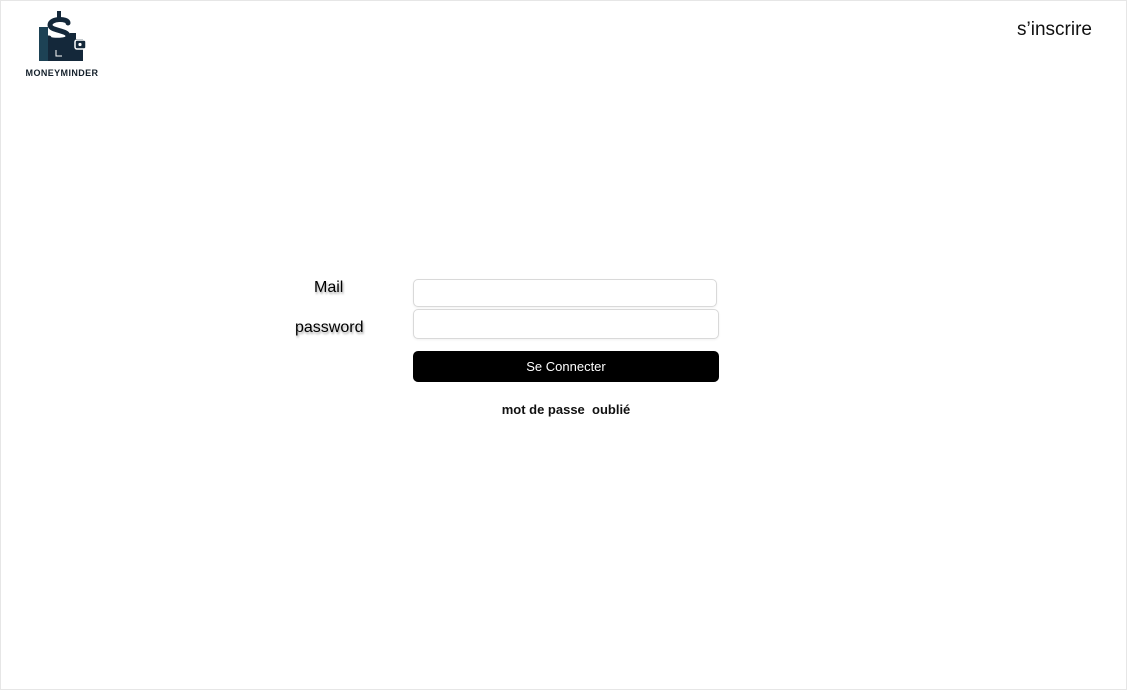 The height and width of the screenshot is (690, 1127). I want to click on mail-label: Mail, so click(329, 287).